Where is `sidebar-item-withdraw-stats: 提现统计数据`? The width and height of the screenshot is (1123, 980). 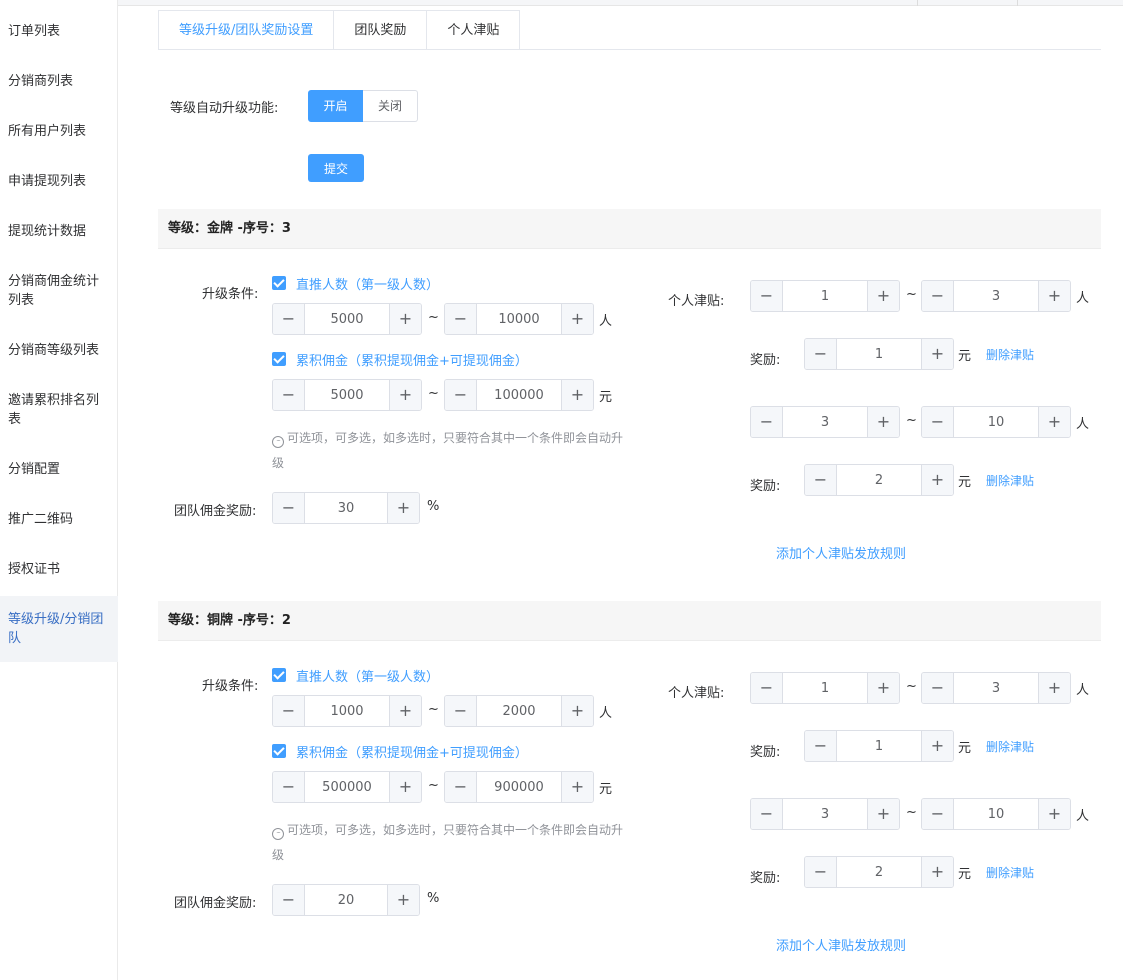 sidebar-item-withdraw-stats: 提现统计数据 is located at coordinates (59, 231).